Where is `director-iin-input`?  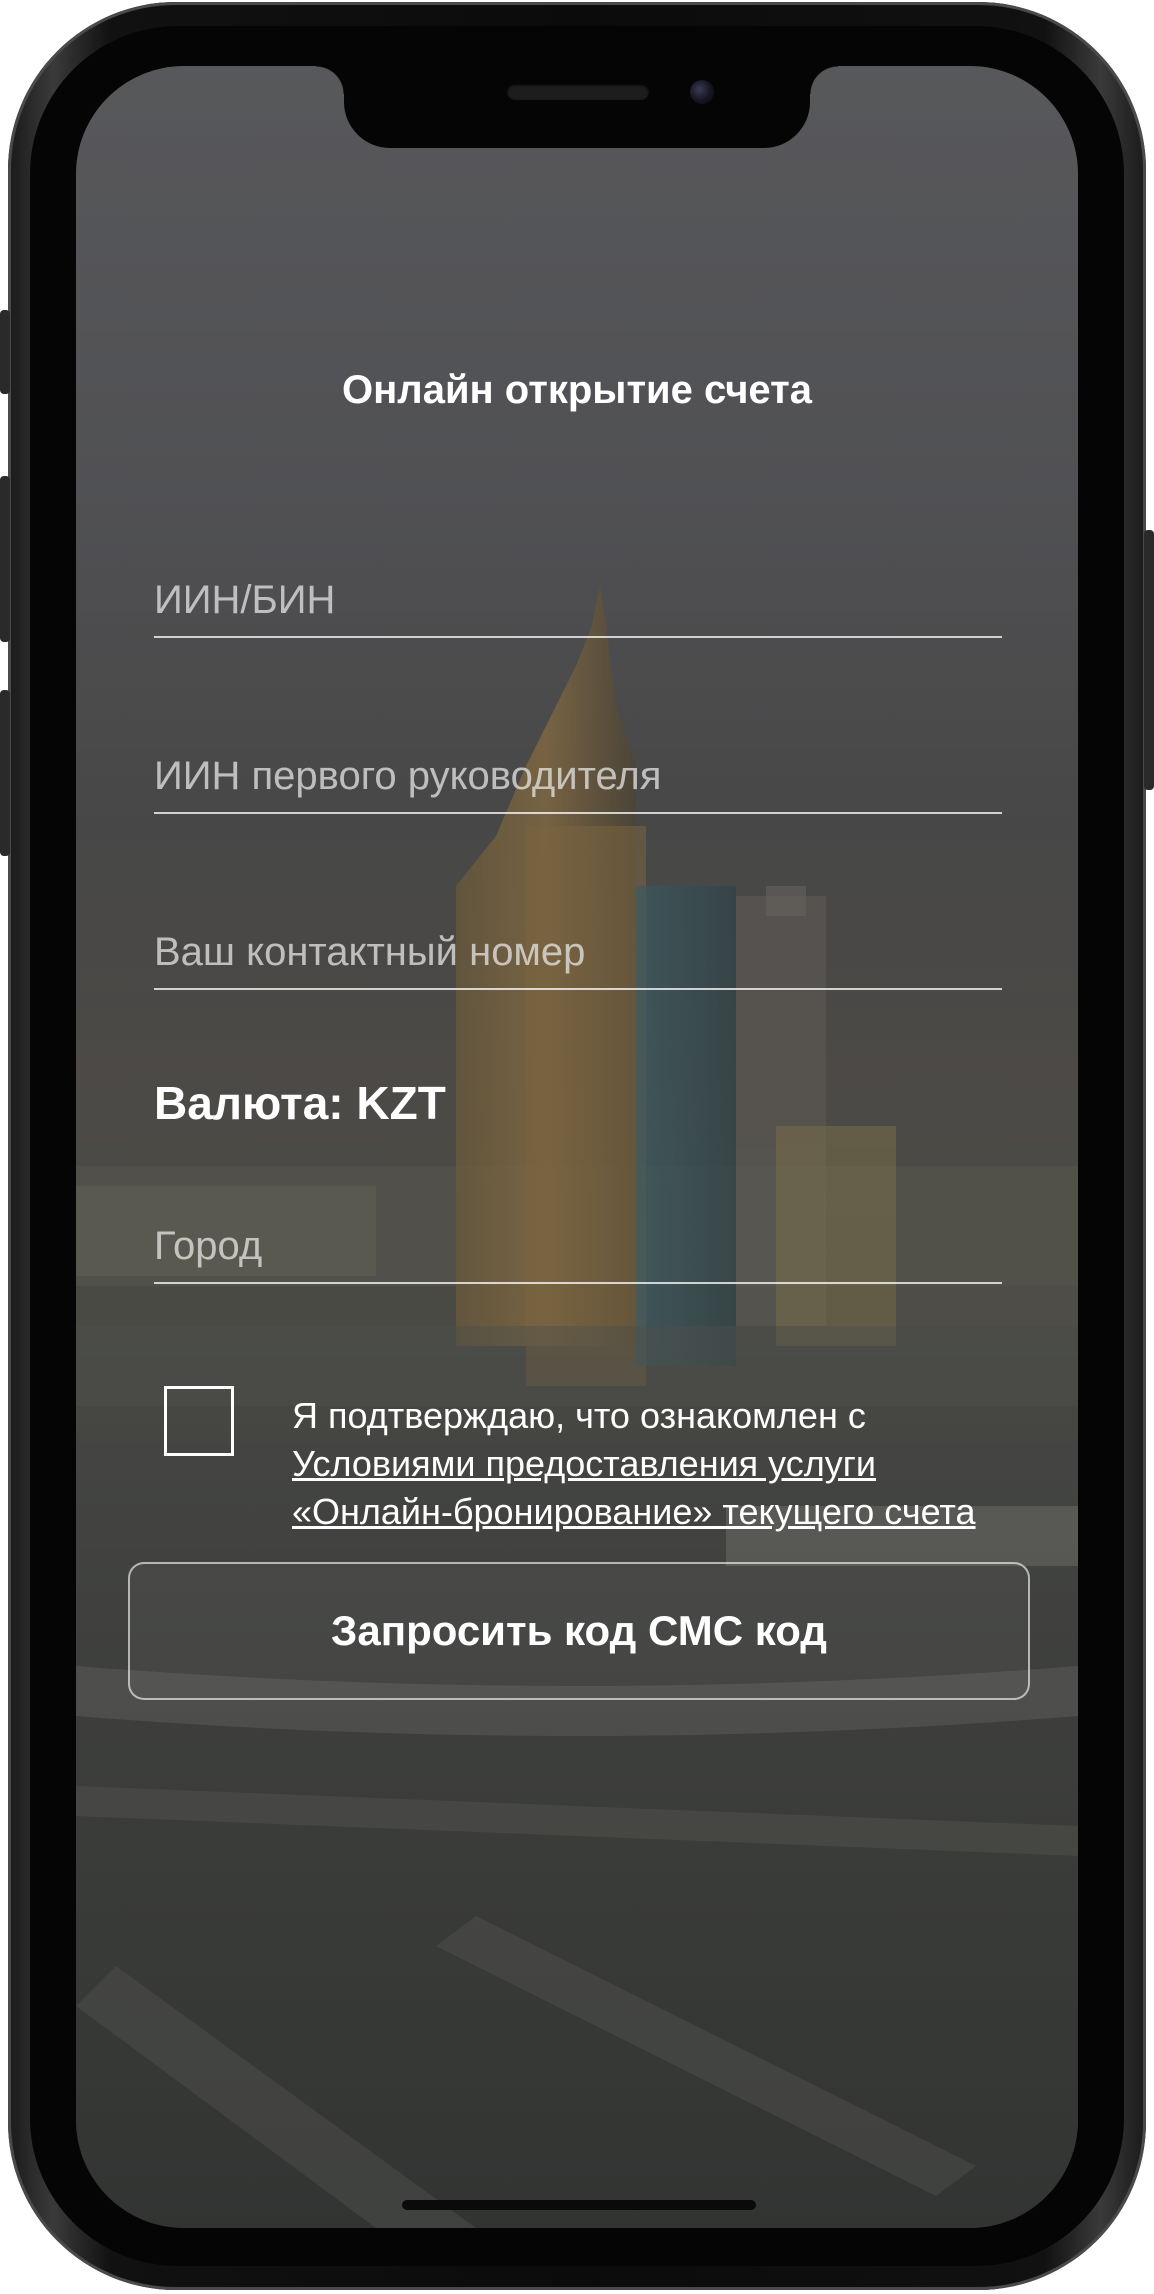 director-iin-input is located at coordinates (578, 776).